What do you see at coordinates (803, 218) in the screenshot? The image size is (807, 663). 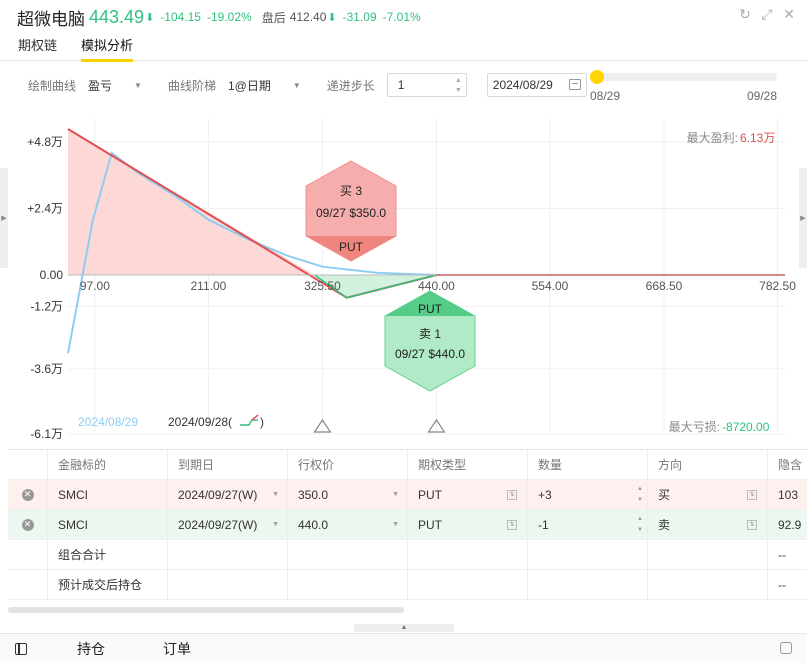 I see `right-expand-handle: ▶` at bounding box center [803, 218].